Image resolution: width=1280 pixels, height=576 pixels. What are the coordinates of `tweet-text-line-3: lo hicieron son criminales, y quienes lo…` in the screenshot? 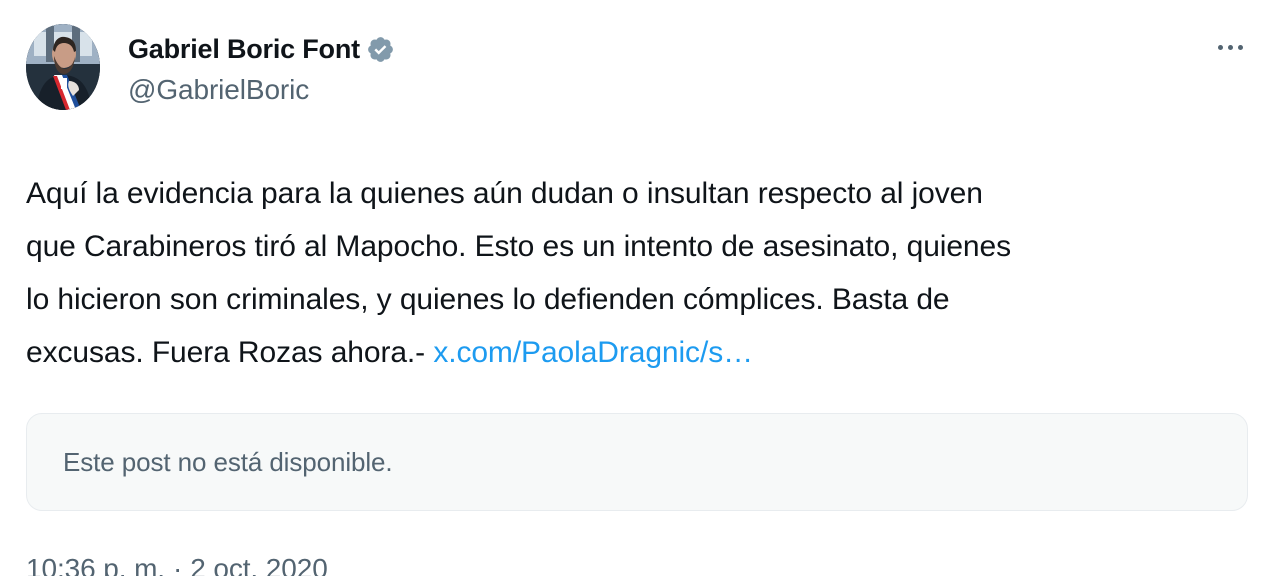 It's located at (488, 299).